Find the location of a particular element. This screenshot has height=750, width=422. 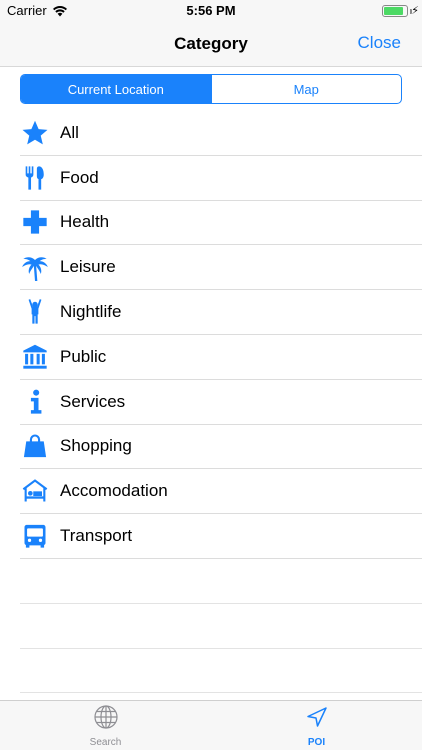

category-label: Food is located at coordinates (79, 177).